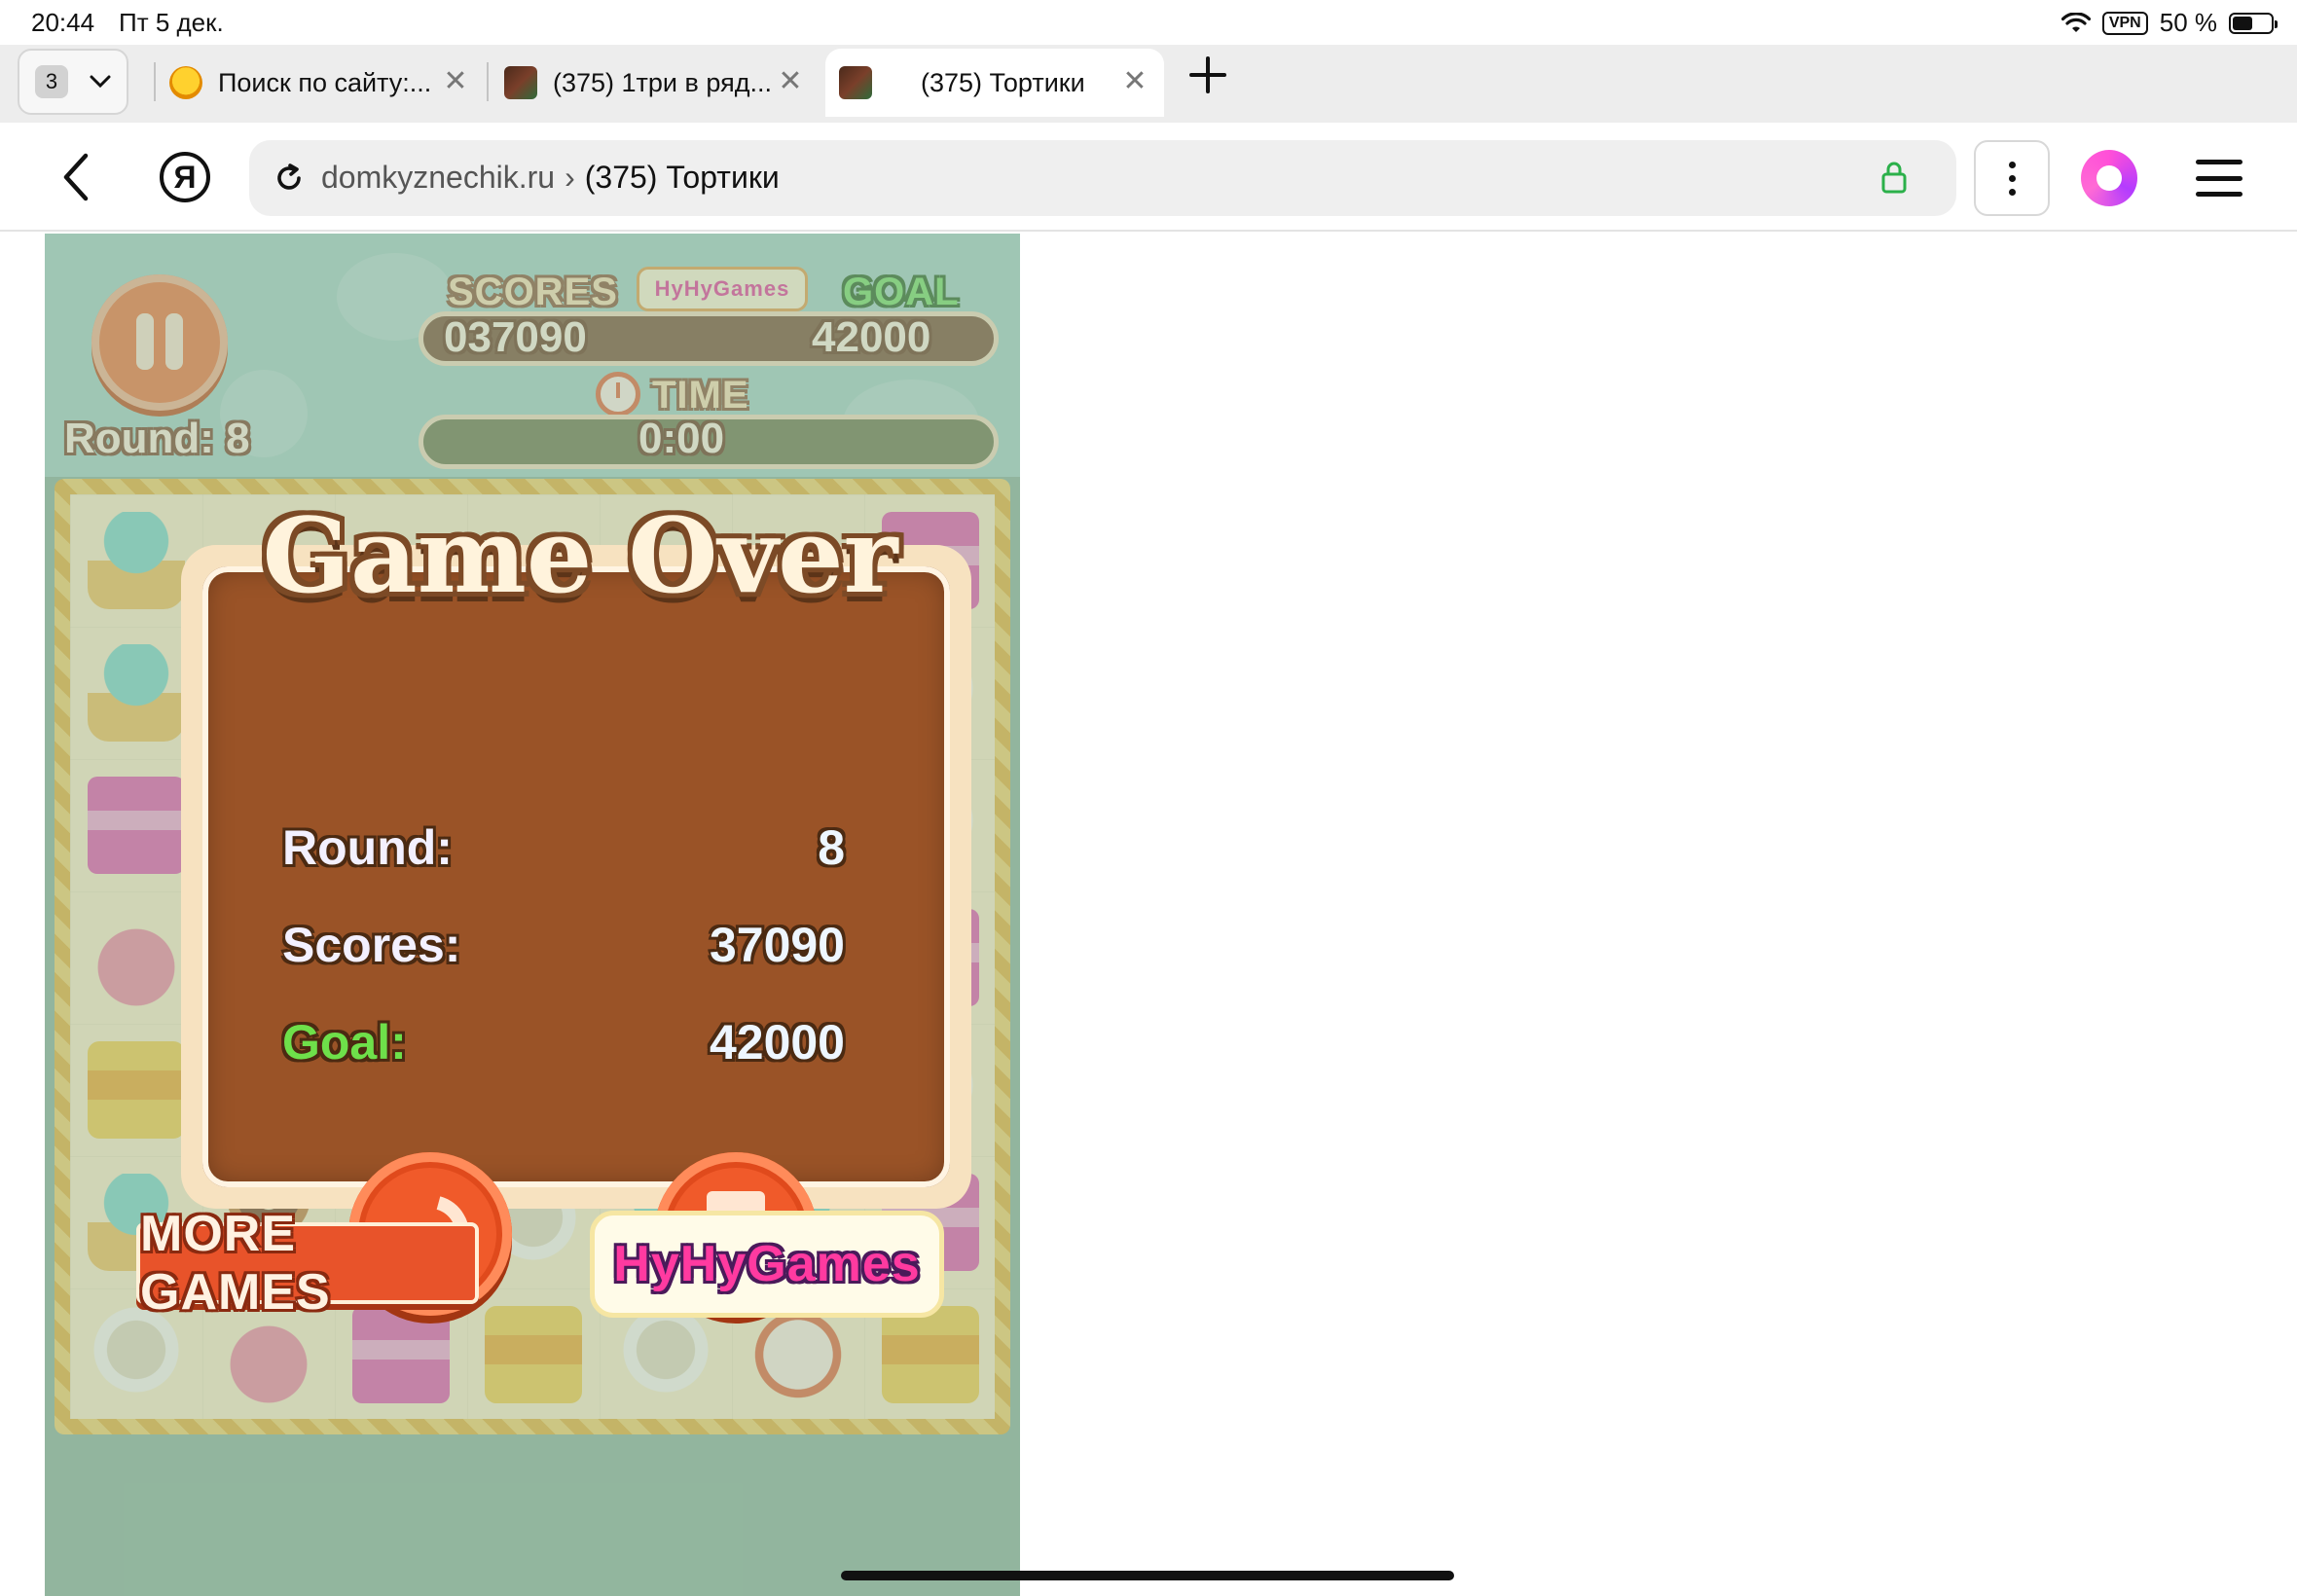  Describe the element at coordinates (157, 438) in the screenshot. I see `round-label: Round: 8` at that location.